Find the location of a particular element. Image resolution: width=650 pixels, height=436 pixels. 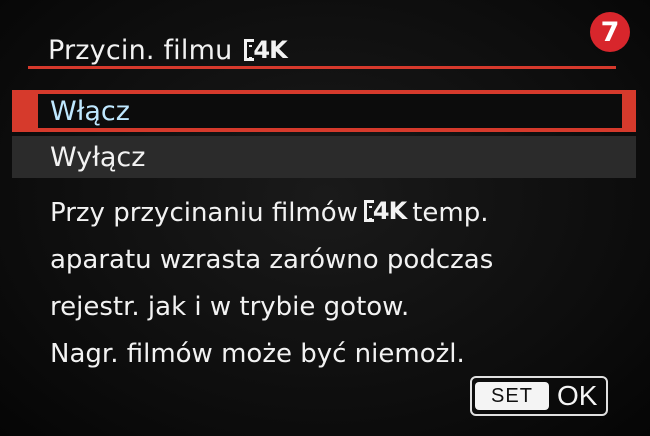

page-title: Przycin. filmu is located at coordinates (140, 50).